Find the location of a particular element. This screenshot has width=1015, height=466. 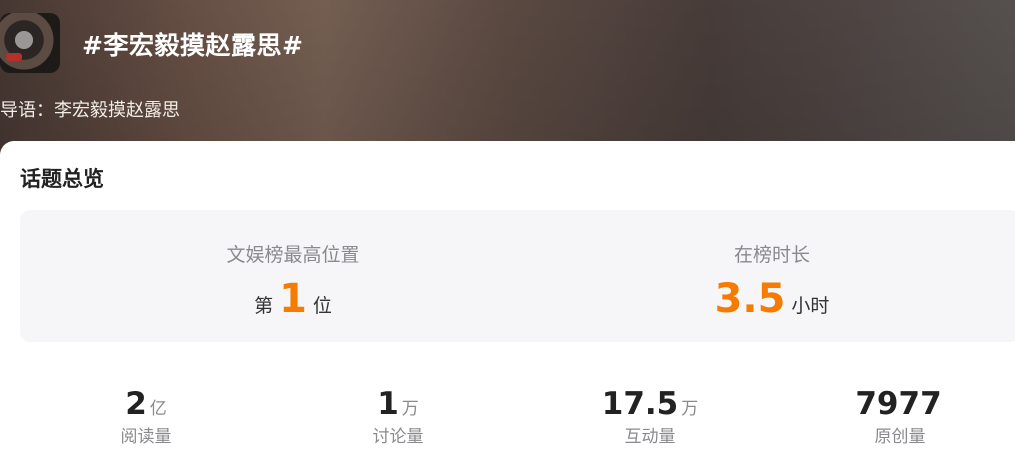

read-count-label: 阅读量 is located at coordinates (146, 437).